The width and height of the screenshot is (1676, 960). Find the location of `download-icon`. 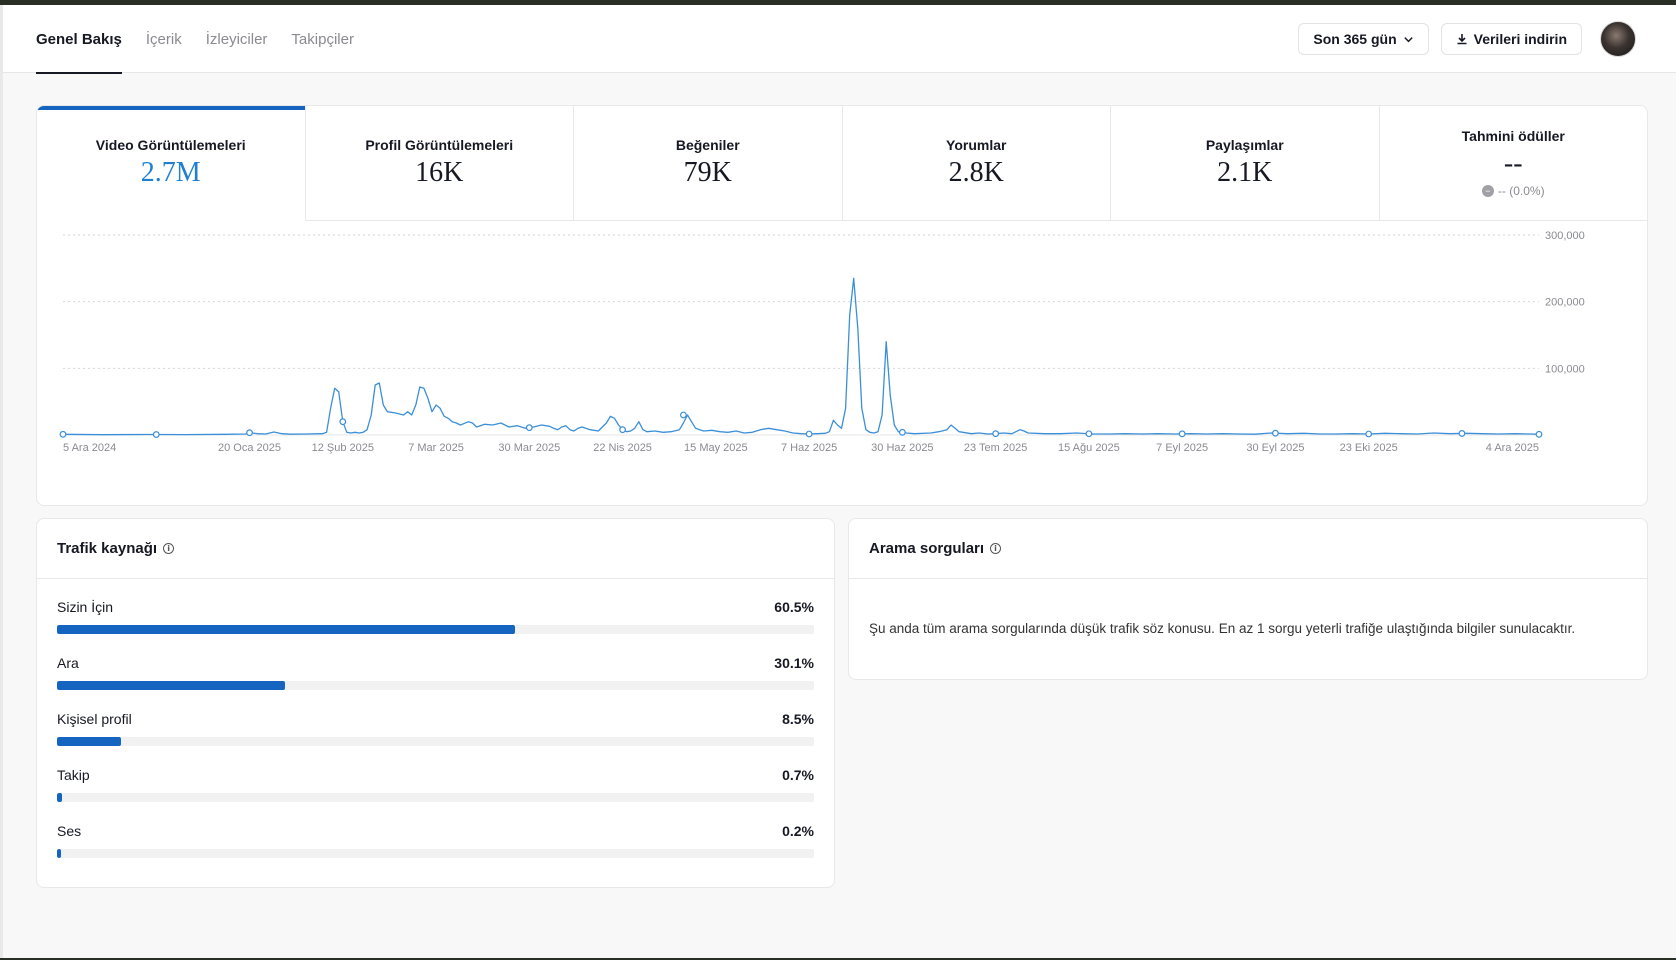

download-icon is located at coordinates (1462, 39).